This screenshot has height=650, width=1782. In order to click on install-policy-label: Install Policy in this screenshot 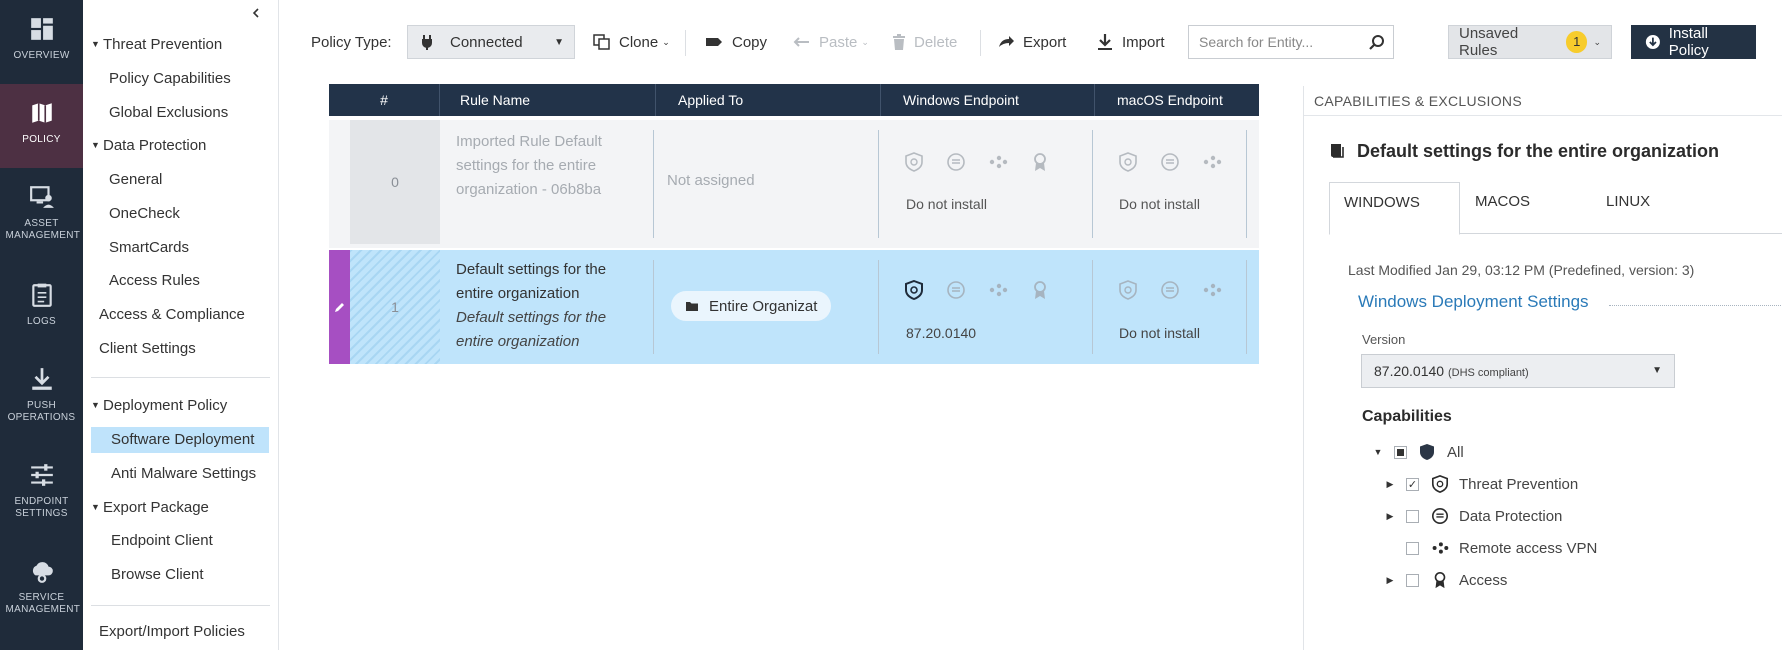, I will do `click(1688, 42)`.